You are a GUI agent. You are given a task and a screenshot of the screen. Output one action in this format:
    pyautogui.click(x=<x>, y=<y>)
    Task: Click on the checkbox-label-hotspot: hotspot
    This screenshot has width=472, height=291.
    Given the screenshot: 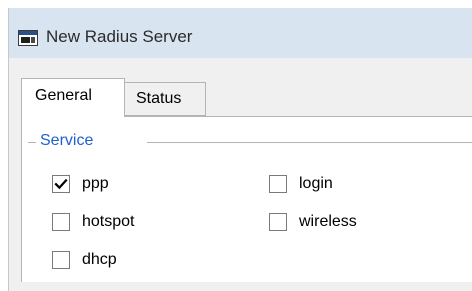 What is the action you would take?
    pyautogui.click(x=108, y=221)
    